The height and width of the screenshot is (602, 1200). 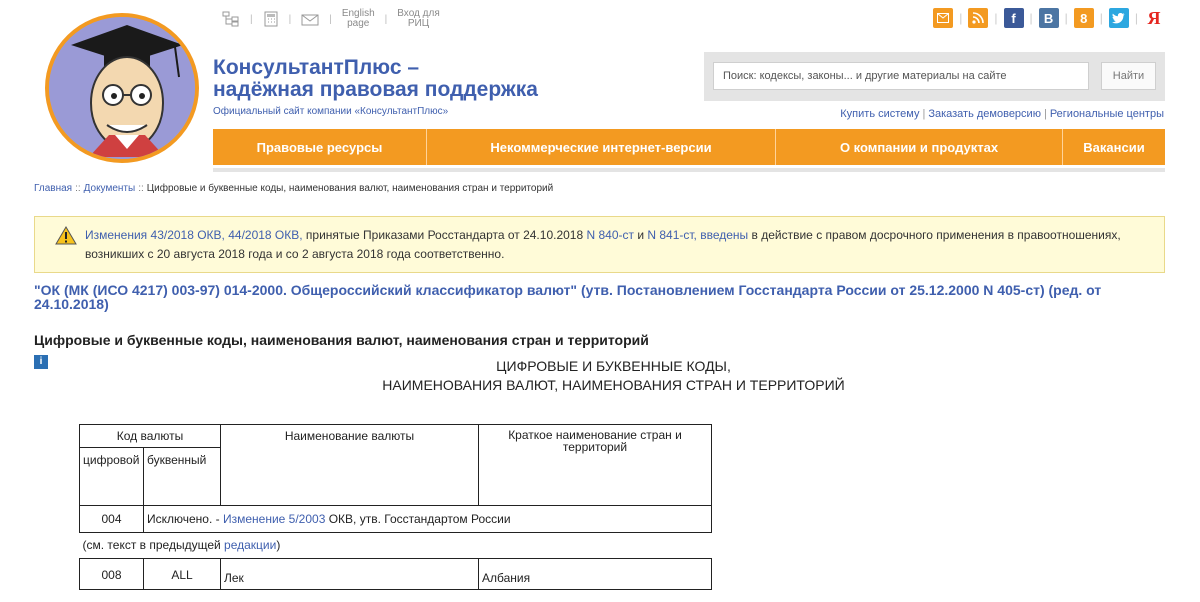 What do you see at coordinates (418, 519) in the screenshot?
I see `excluded-text-tail: ОКВ, утв. Госстандартом России` at bounding box center [418, 519].